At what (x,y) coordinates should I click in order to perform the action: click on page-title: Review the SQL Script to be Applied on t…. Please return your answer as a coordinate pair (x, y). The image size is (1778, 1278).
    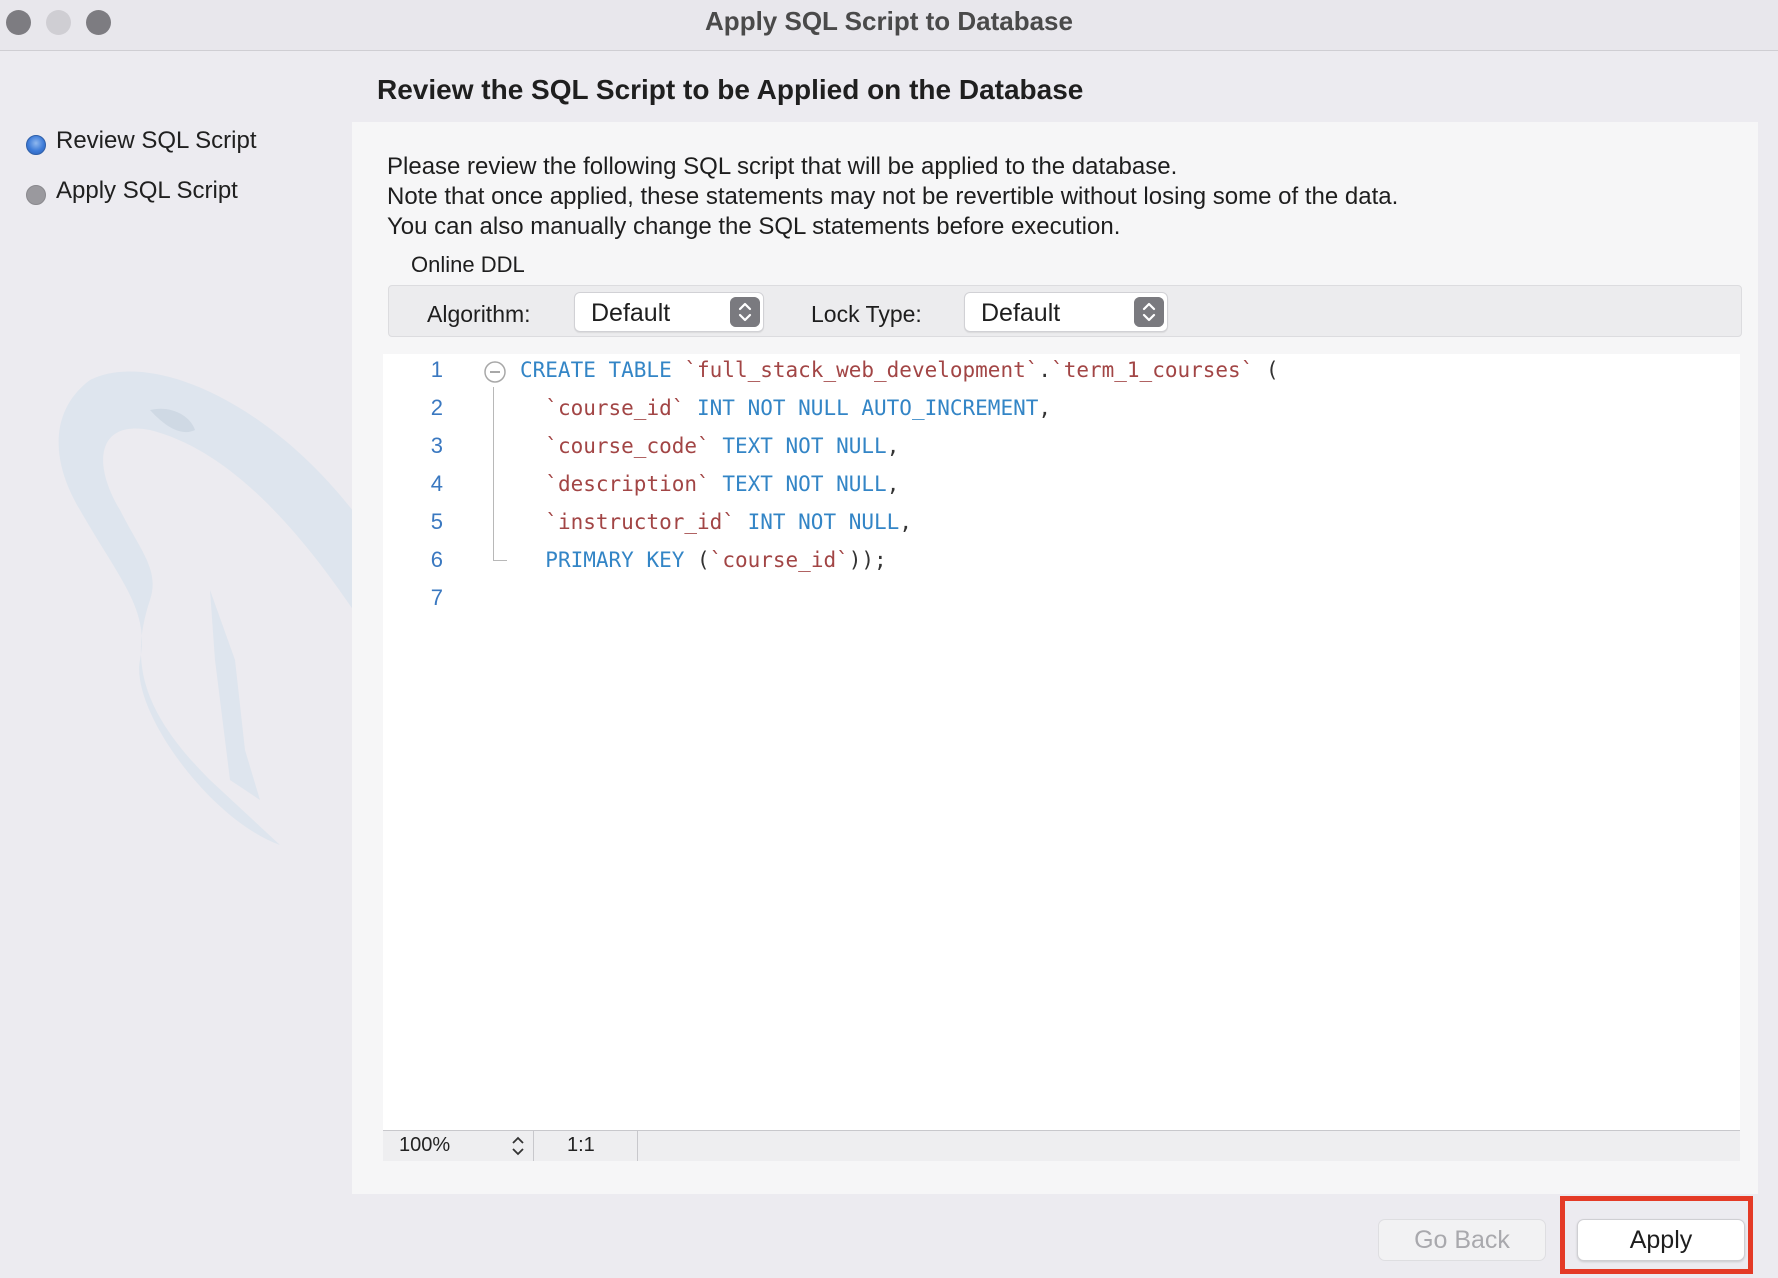
    Looking at the image, I should click on (730, 89).